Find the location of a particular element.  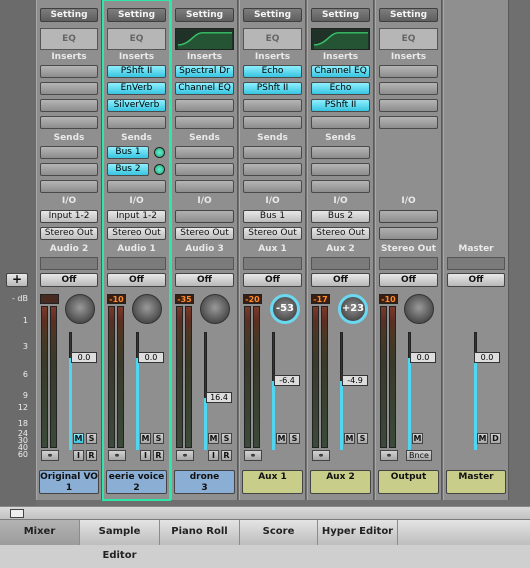

track-name-label: drone 3 is located at coordinates (204, 482).